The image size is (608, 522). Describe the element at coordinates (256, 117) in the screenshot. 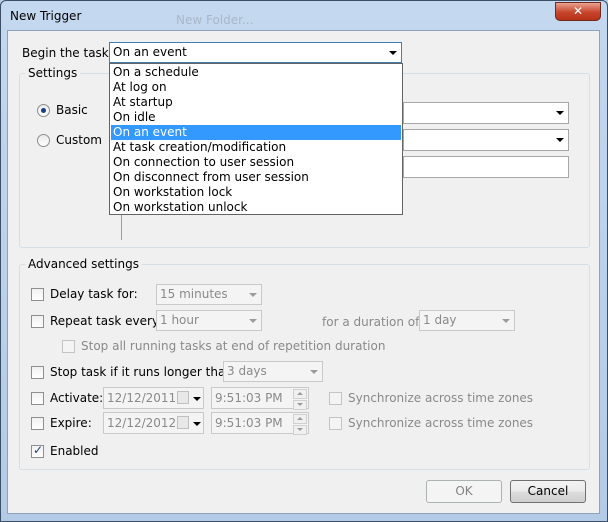

I see `dropdown-option: On idle` at that location.